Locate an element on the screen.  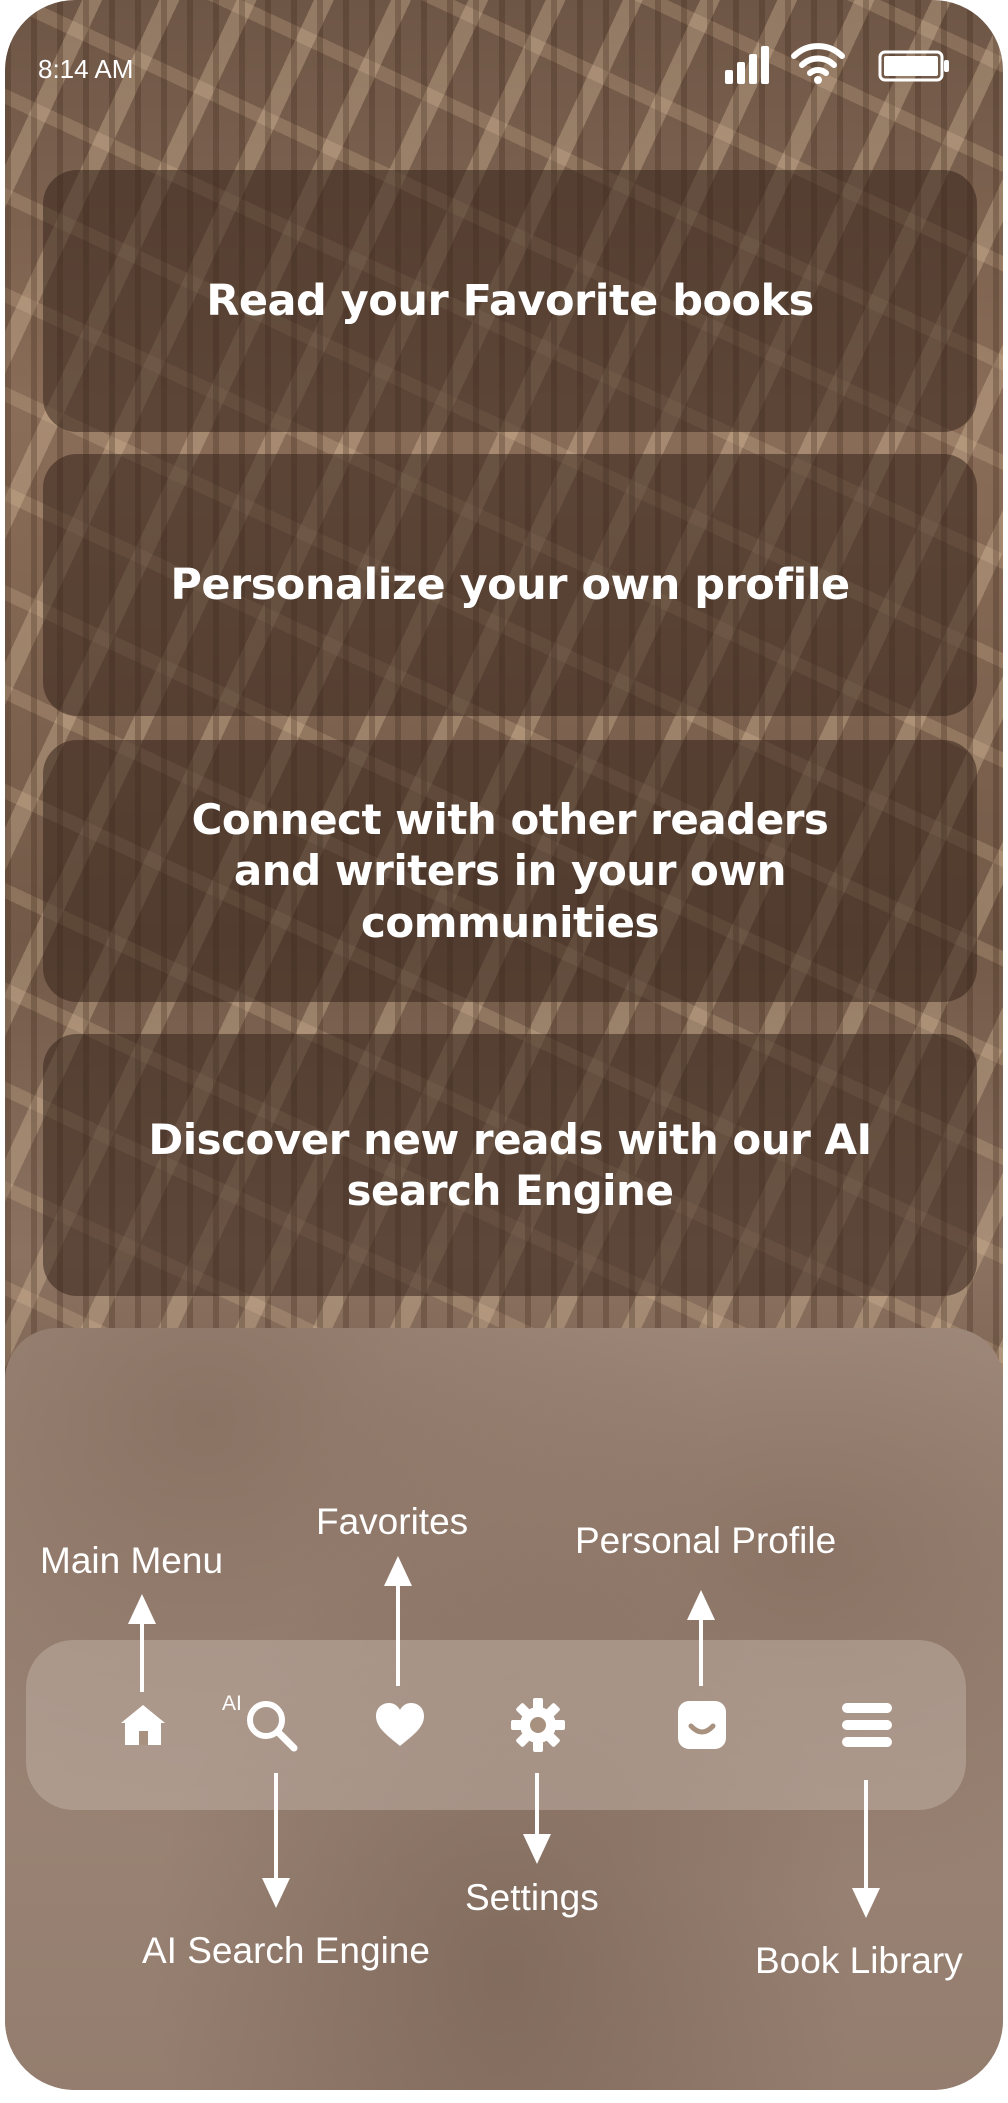
status-time: 8:14 AM is located at coordinates (86, 69).